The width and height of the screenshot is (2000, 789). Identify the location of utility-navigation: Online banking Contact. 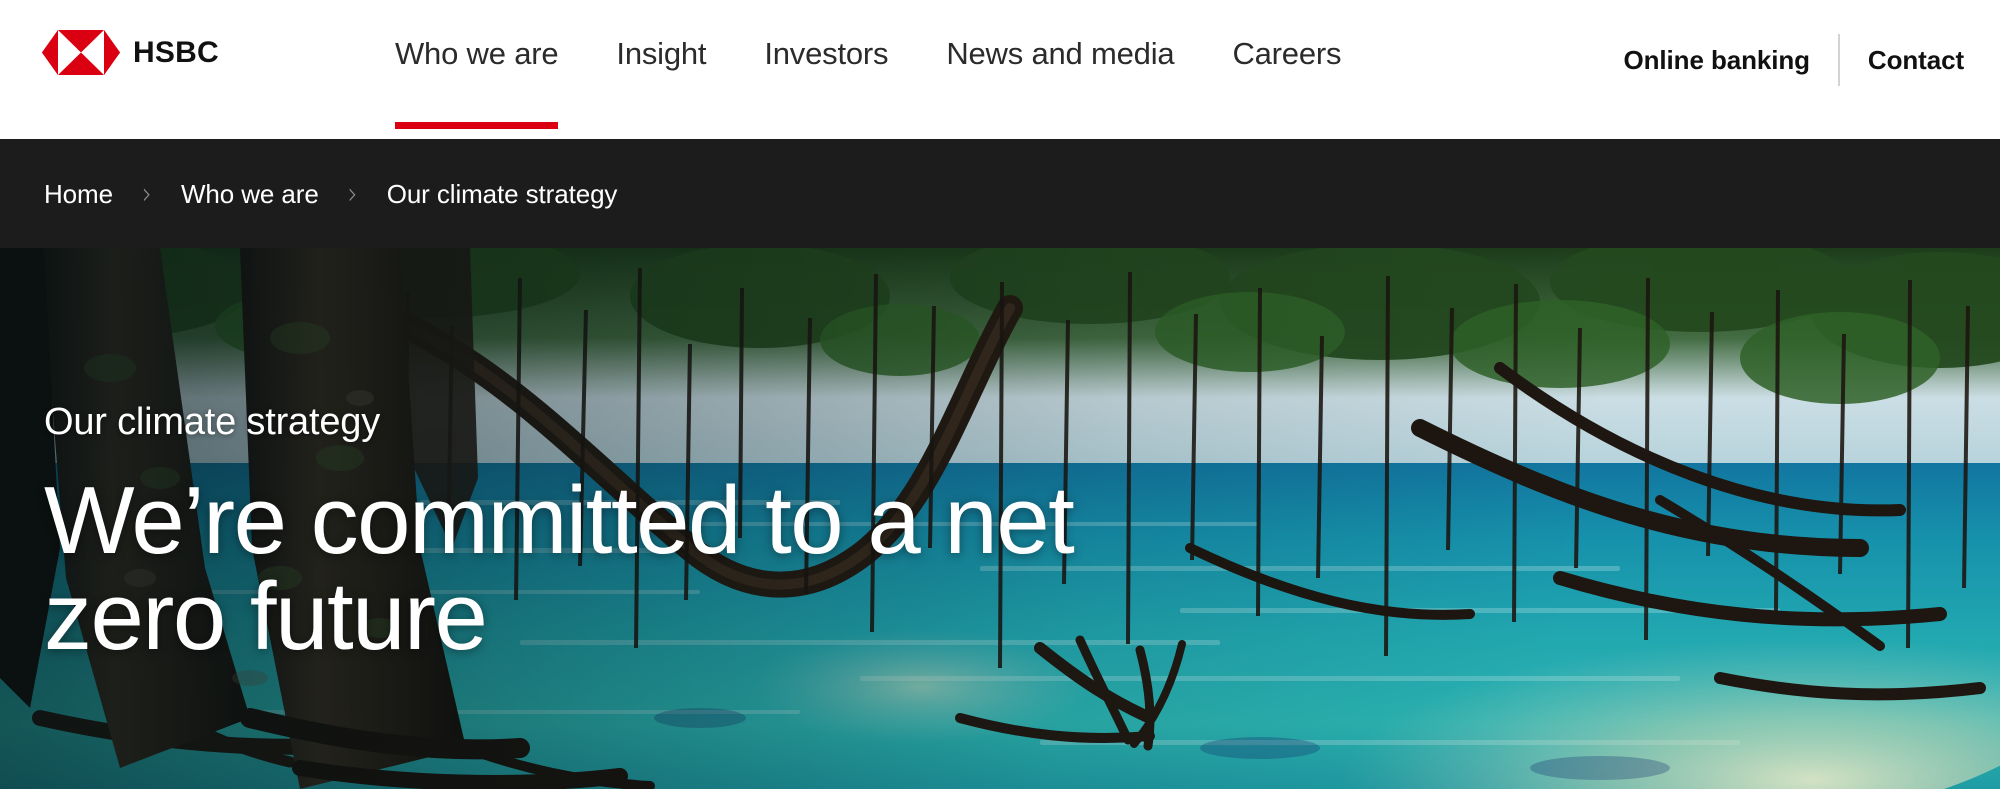
(1794, 60).